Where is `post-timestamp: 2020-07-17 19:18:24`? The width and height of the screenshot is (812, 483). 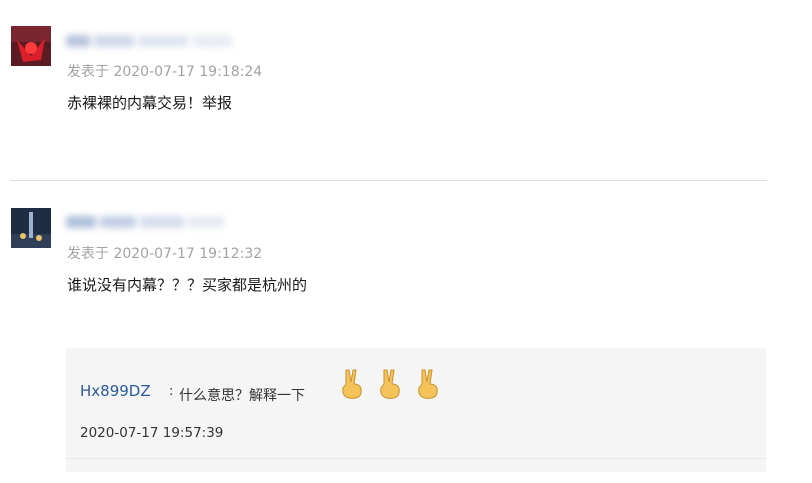 post-timestamp: 2020-07-17 19:18:24 is located at coordinates (188, 72).